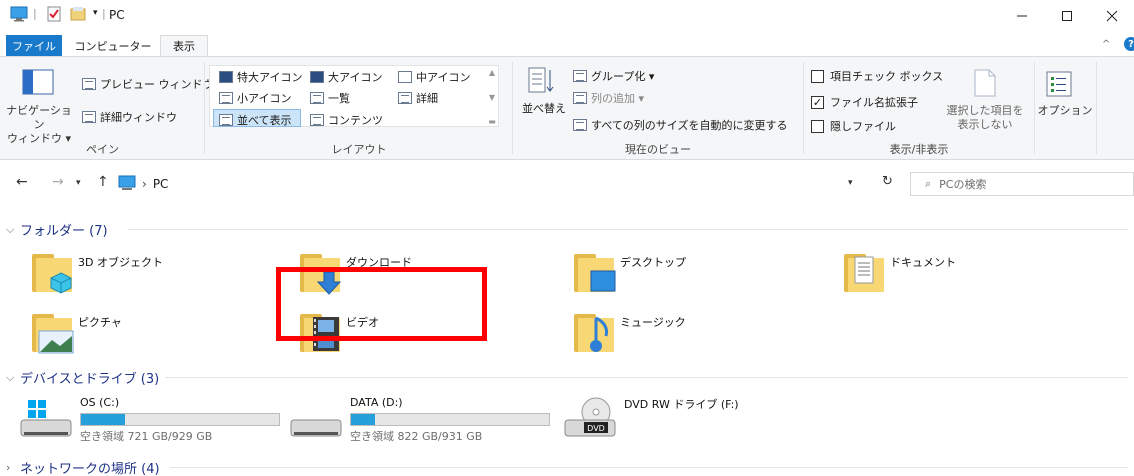 The image size is (1134, 476). What do you see at coordinates (1034, 108) in the screenshot?
I see `ribbon-divider` at bounding box center [1034, 108].